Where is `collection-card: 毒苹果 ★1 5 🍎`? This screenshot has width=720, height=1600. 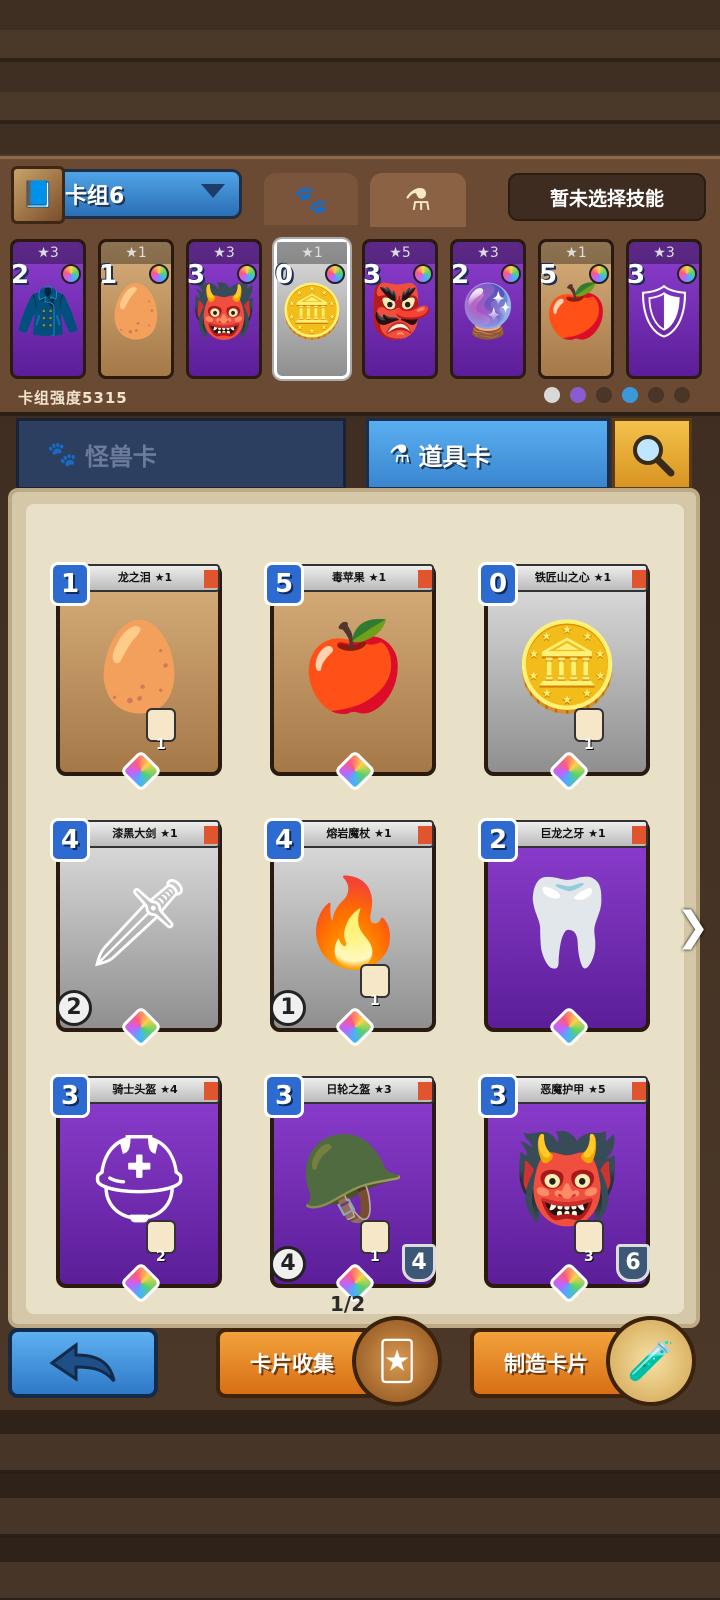 collection-card: 毒苹果 ★1 5 🍎 is located at coordinates (350, 677).